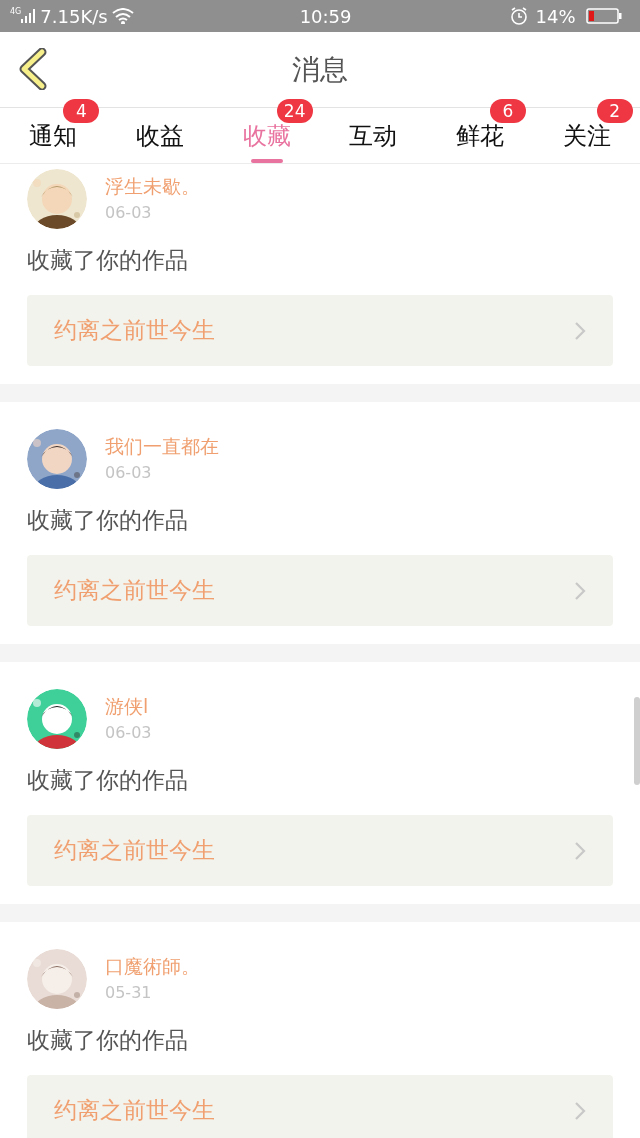  I want to click on page-title: 消息, so click(320, 69).